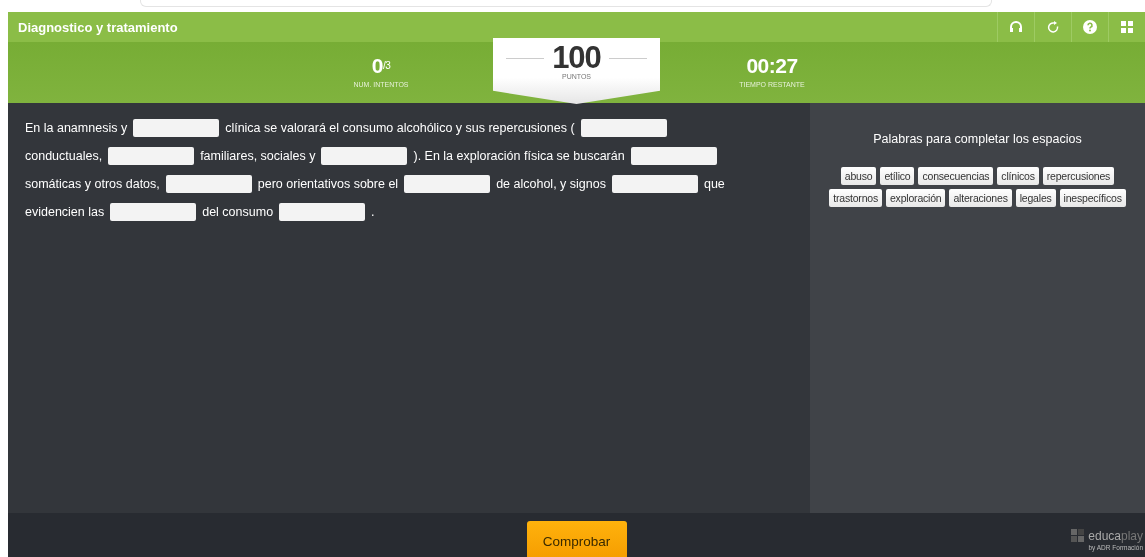 The width and height of the screenshot is (1145, 557). I want to click on activity-title: Diagnostico y tratamiento, so click(98, 27).